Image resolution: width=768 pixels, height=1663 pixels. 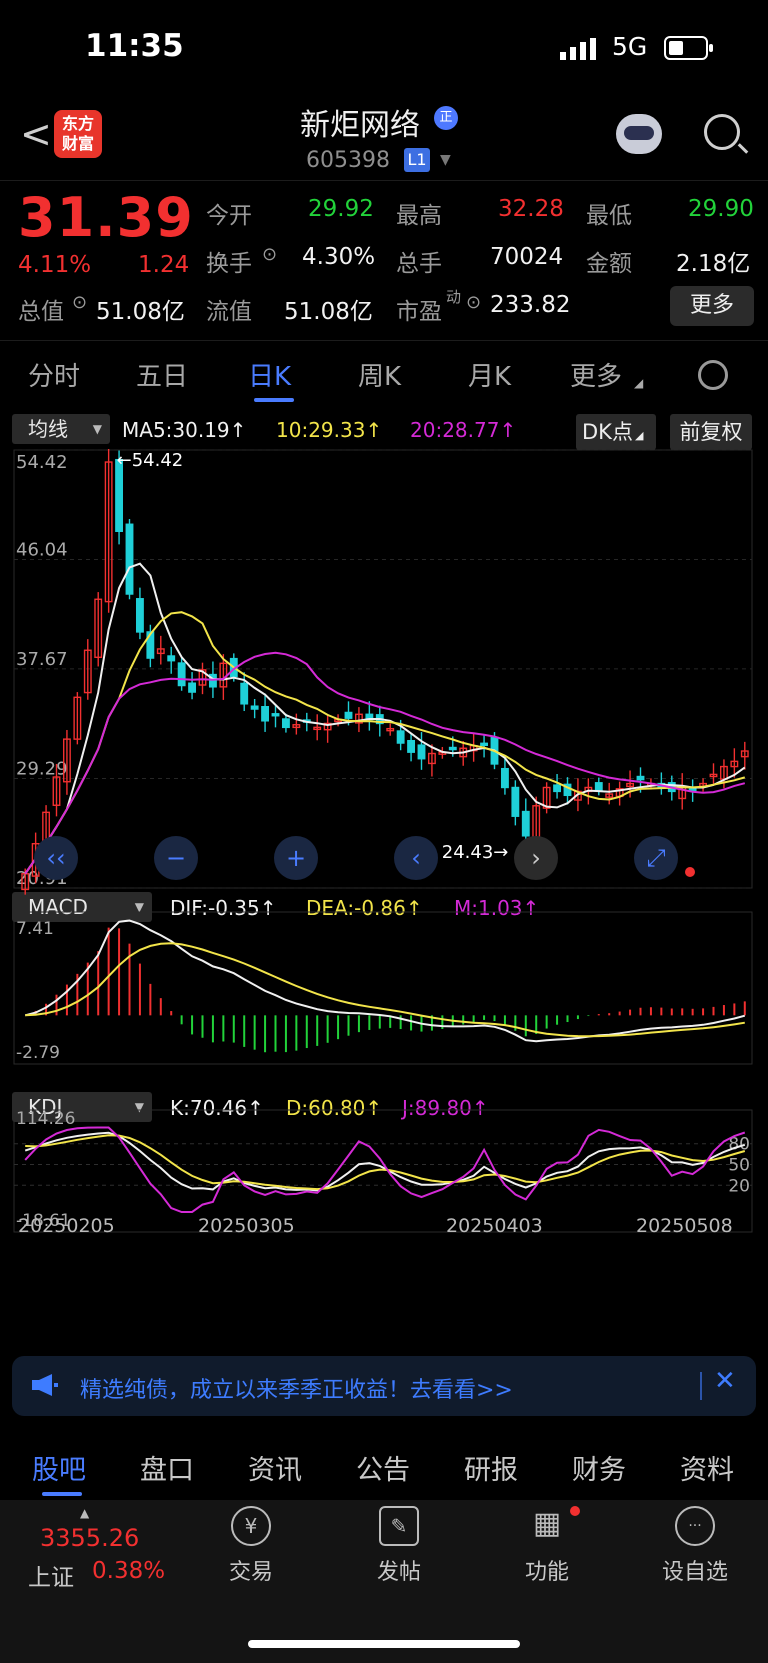 I want to click on open-value: 29.92, so click(x=341, y=209).